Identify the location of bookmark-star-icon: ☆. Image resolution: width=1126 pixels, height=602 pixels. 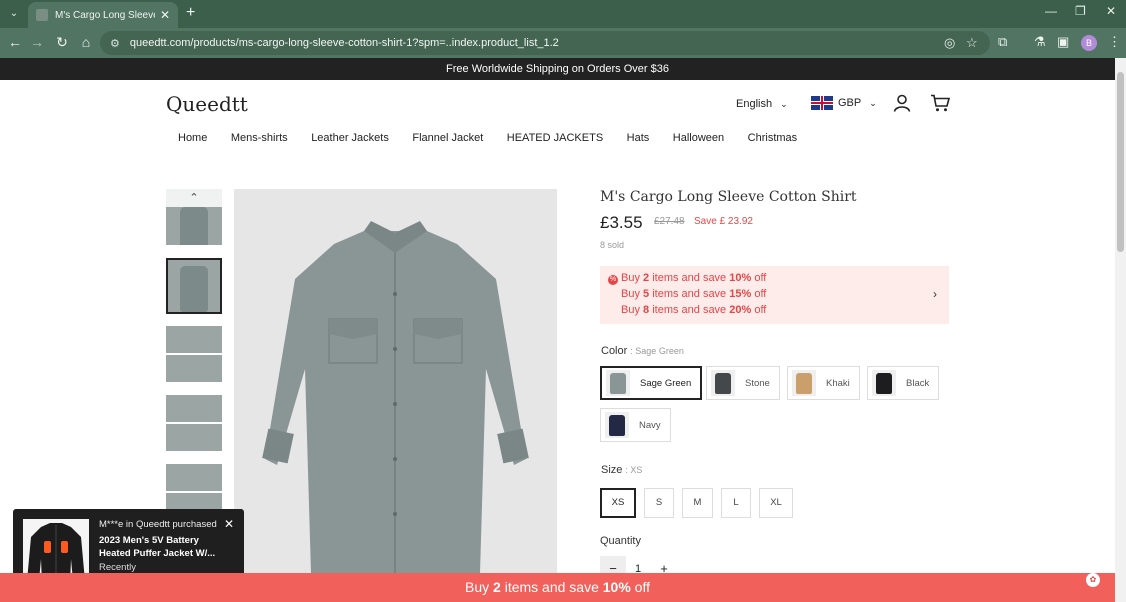
(972, 43).